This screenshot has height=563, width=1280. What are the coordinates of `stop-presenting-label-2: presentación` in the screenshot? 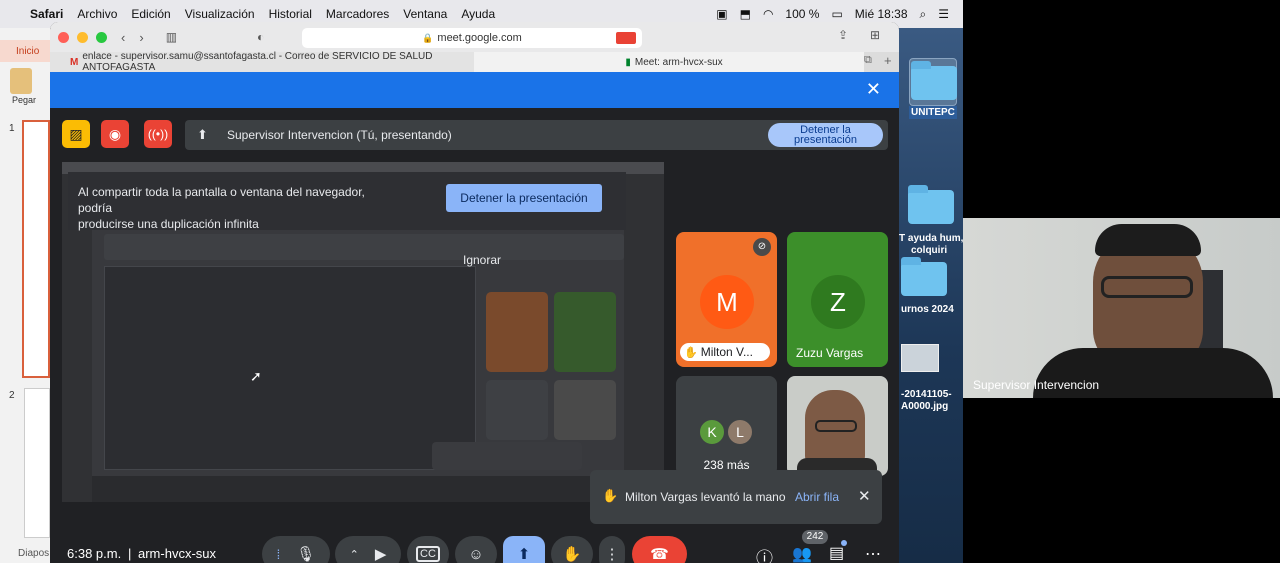 It's located at (825, 140).